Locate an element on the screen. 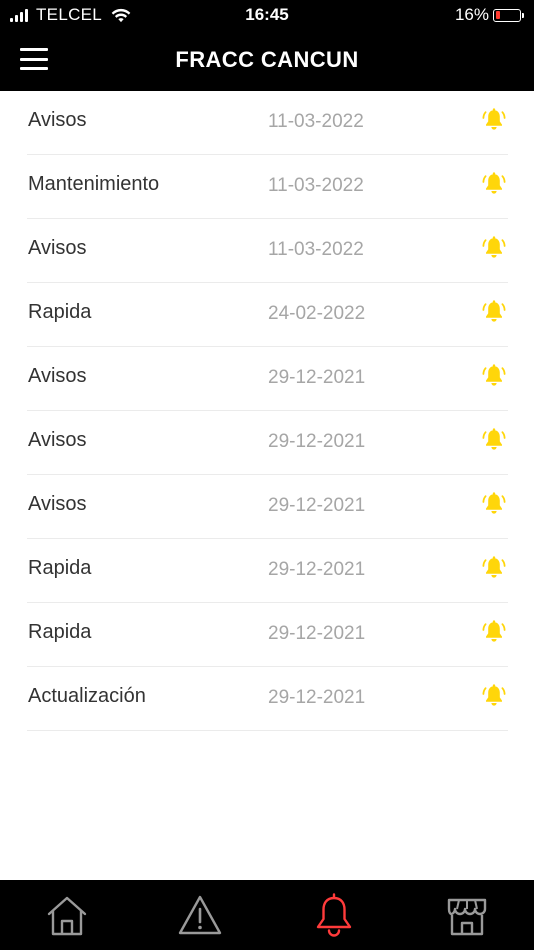 Image resolution: width=534 pixels, height=950 pixels. notification-row: Actualización 29-12-2021 is located at coordinates (267, 699).